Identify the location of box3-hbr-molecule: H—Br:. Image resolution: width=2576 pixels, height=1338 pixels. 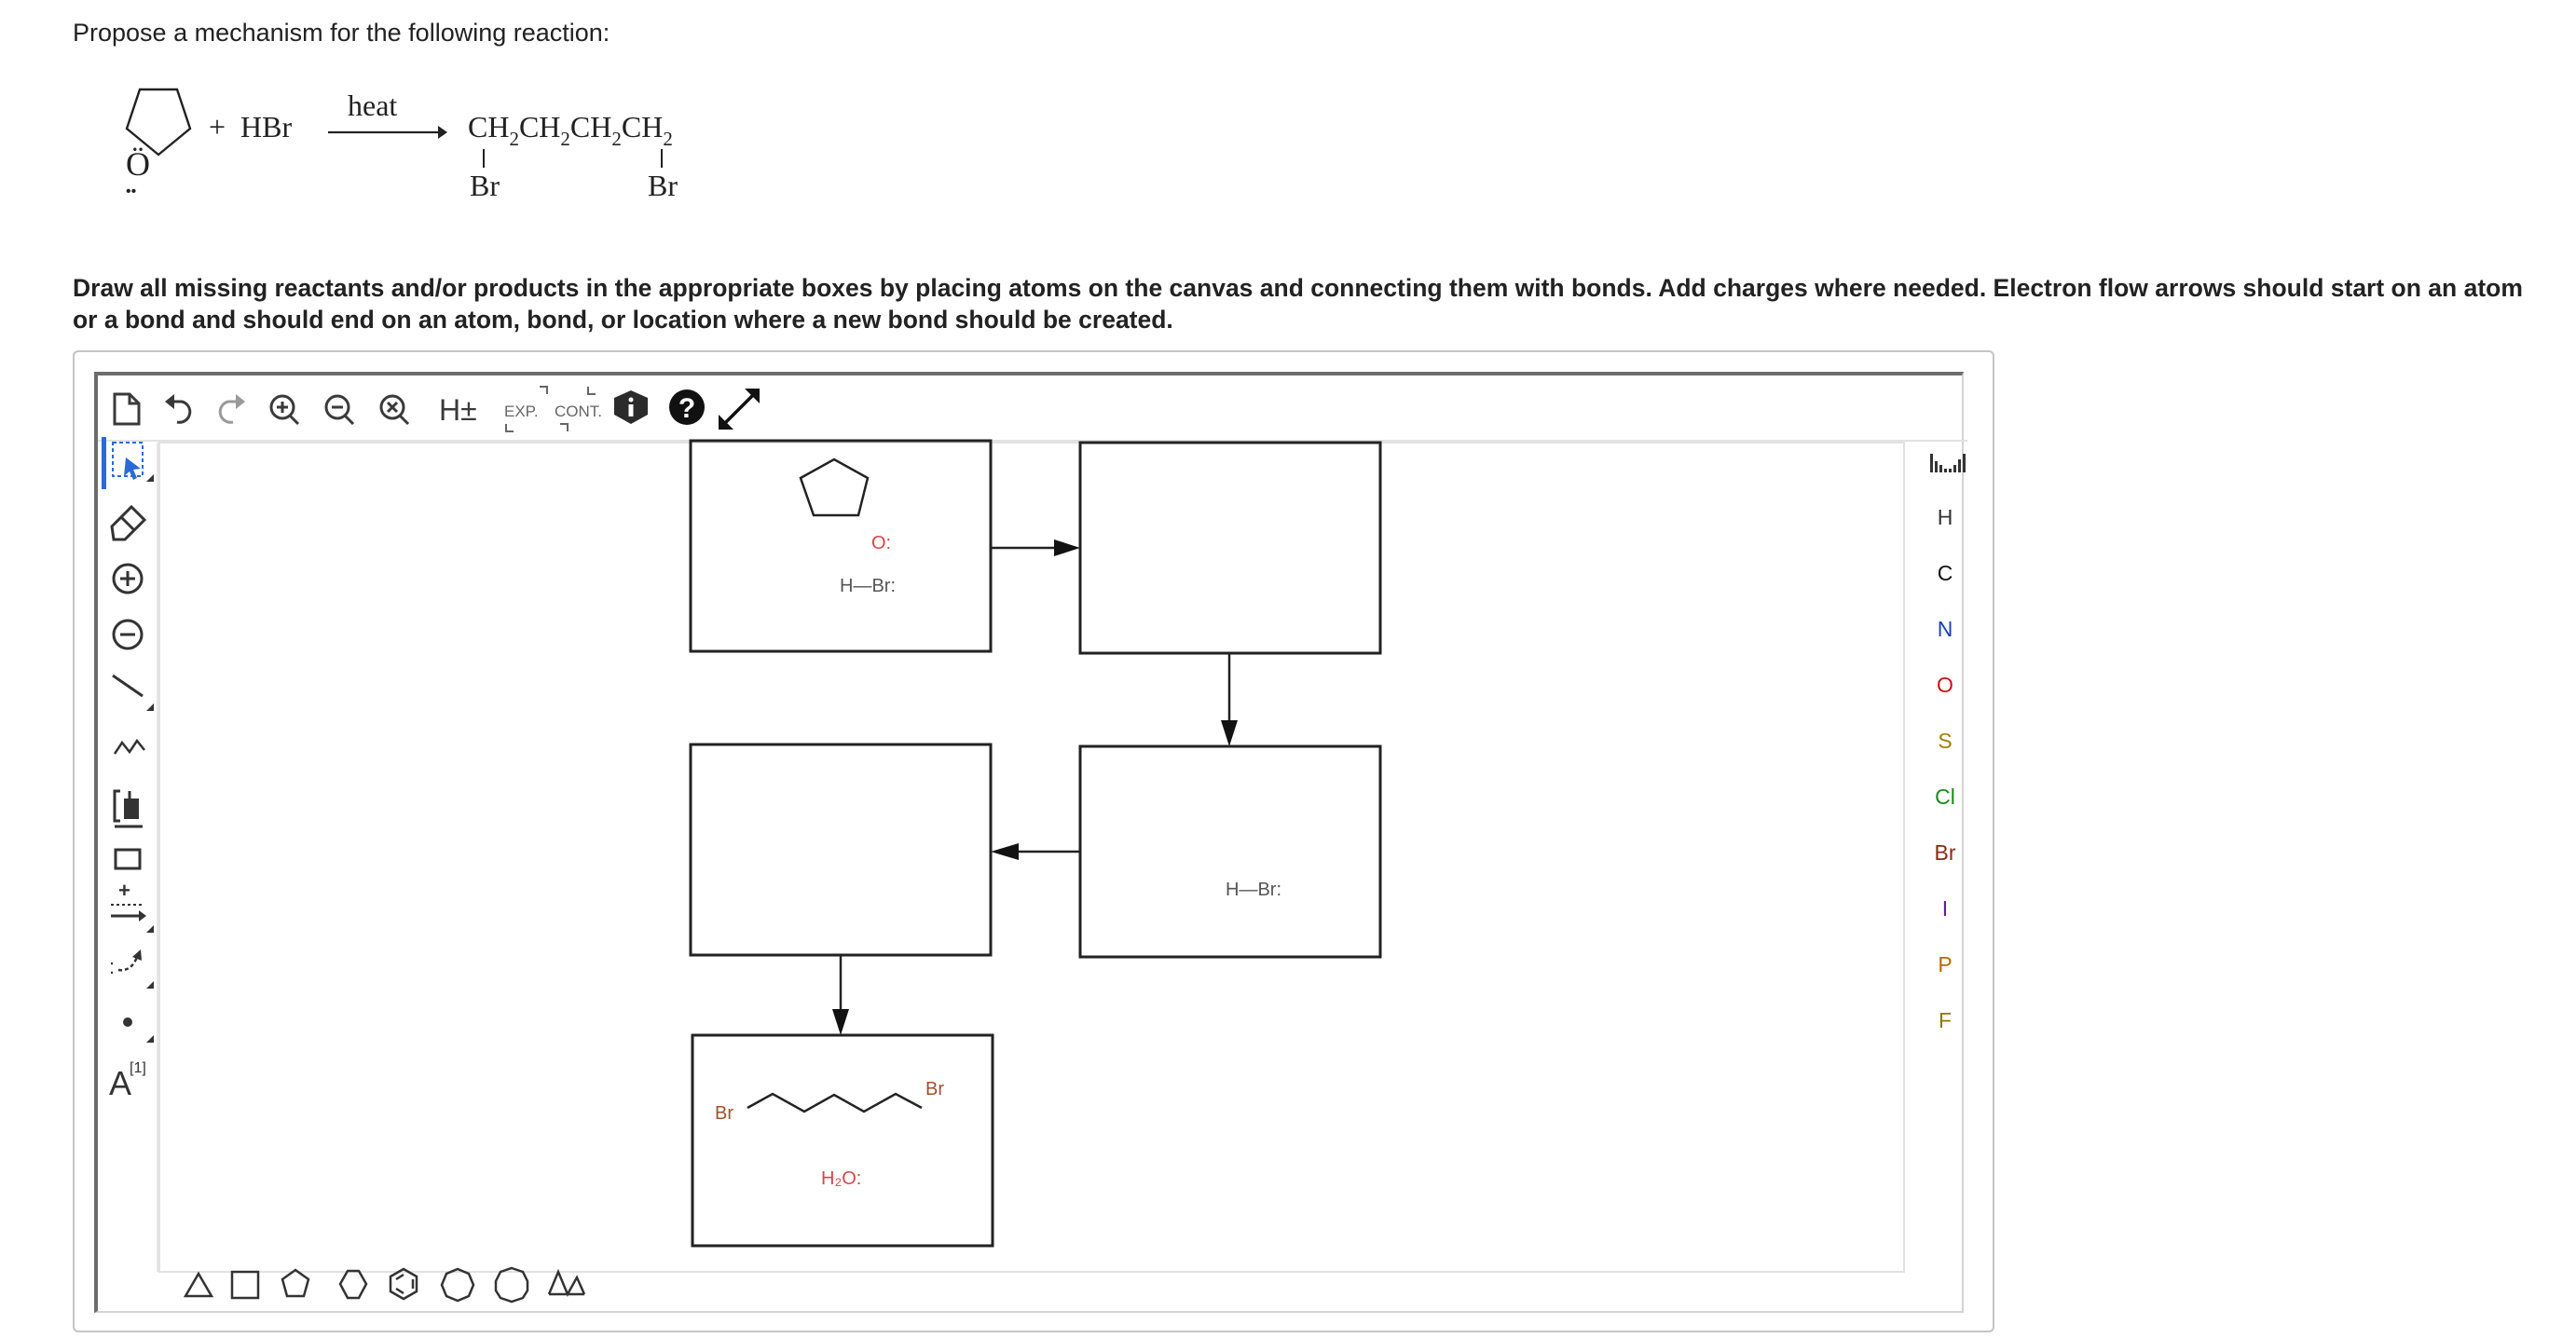
(1253, 890).